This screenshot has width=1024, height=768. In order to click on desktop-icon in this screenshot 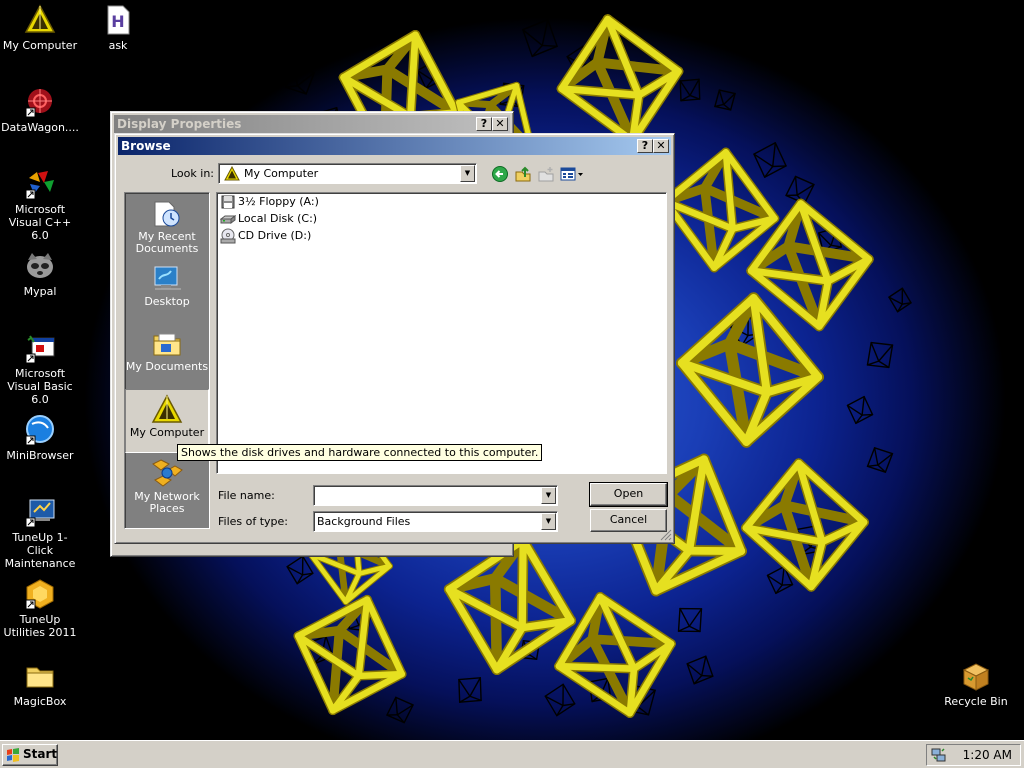, I will do `click(167, 278)`.